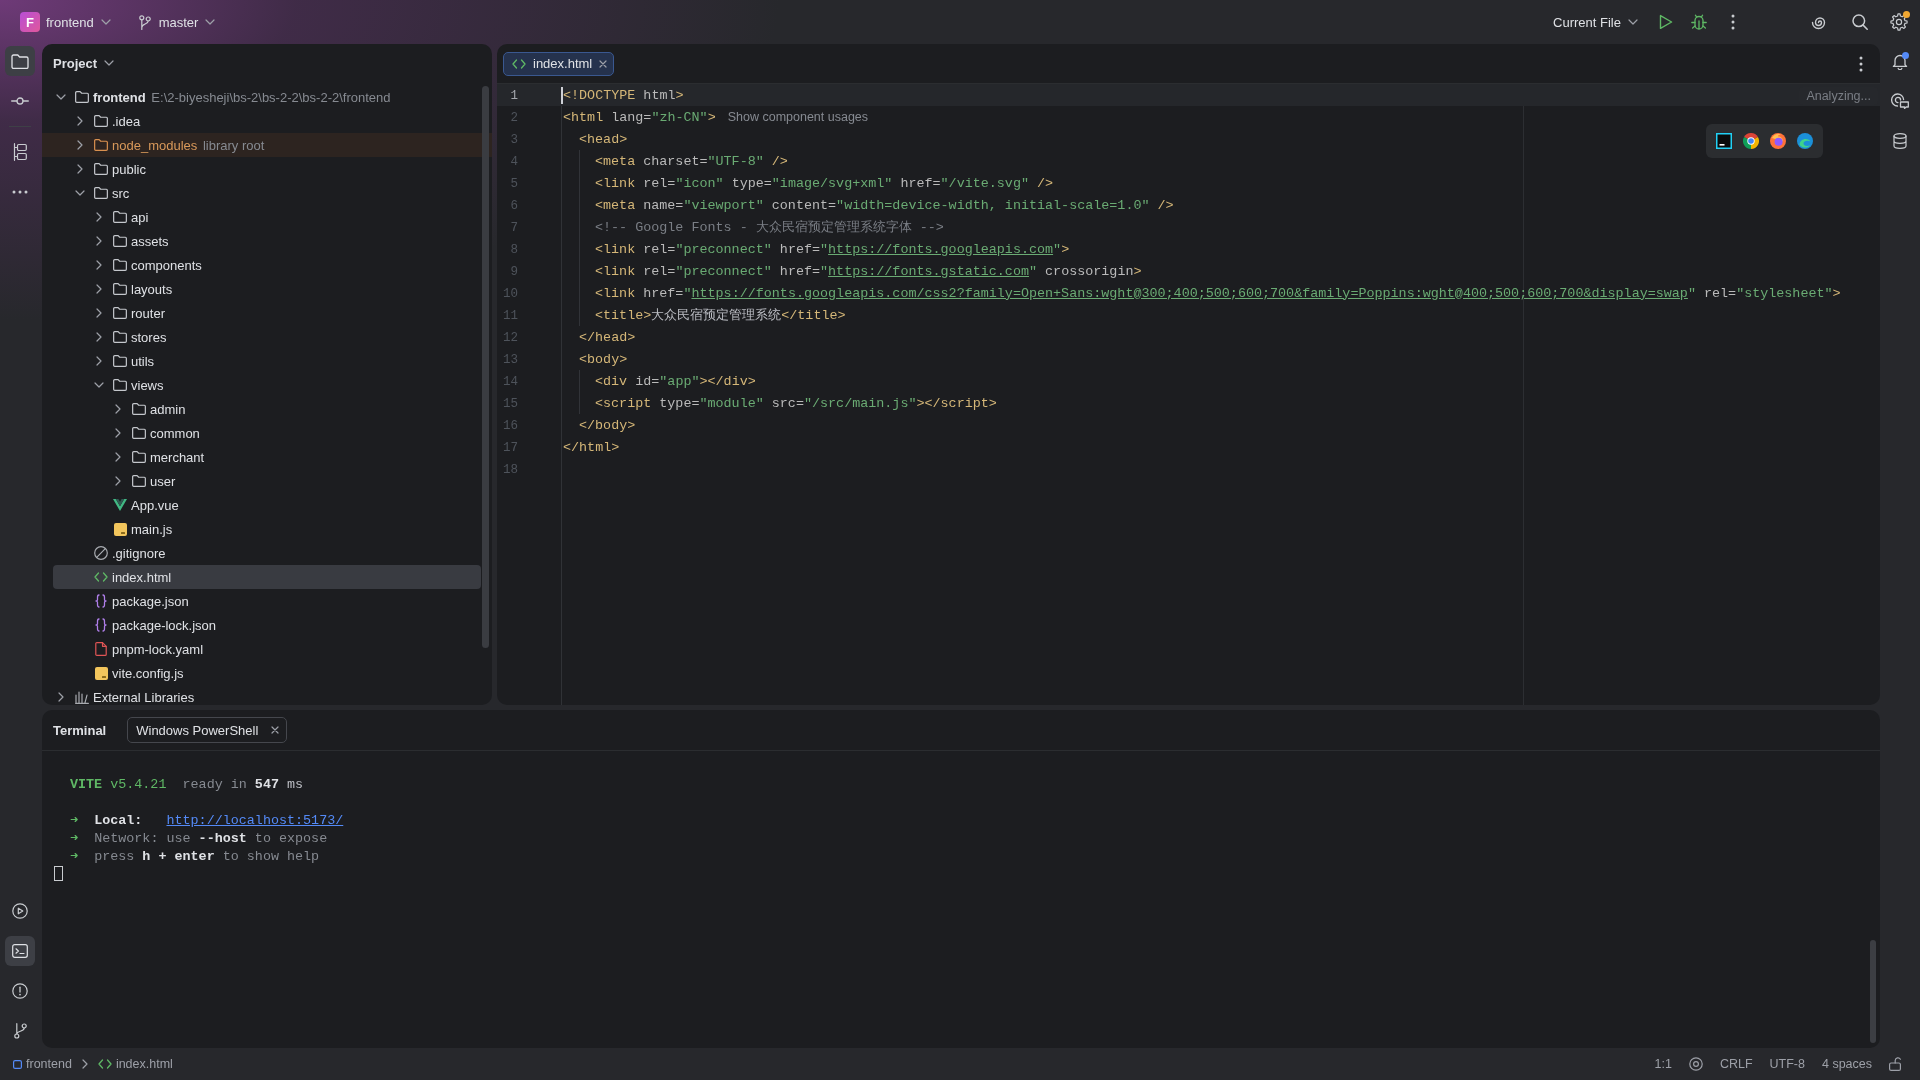 The height and width of the screenshot is (1080, 1920). I want to click on swirl-logo-icon, so click(1805, 141).